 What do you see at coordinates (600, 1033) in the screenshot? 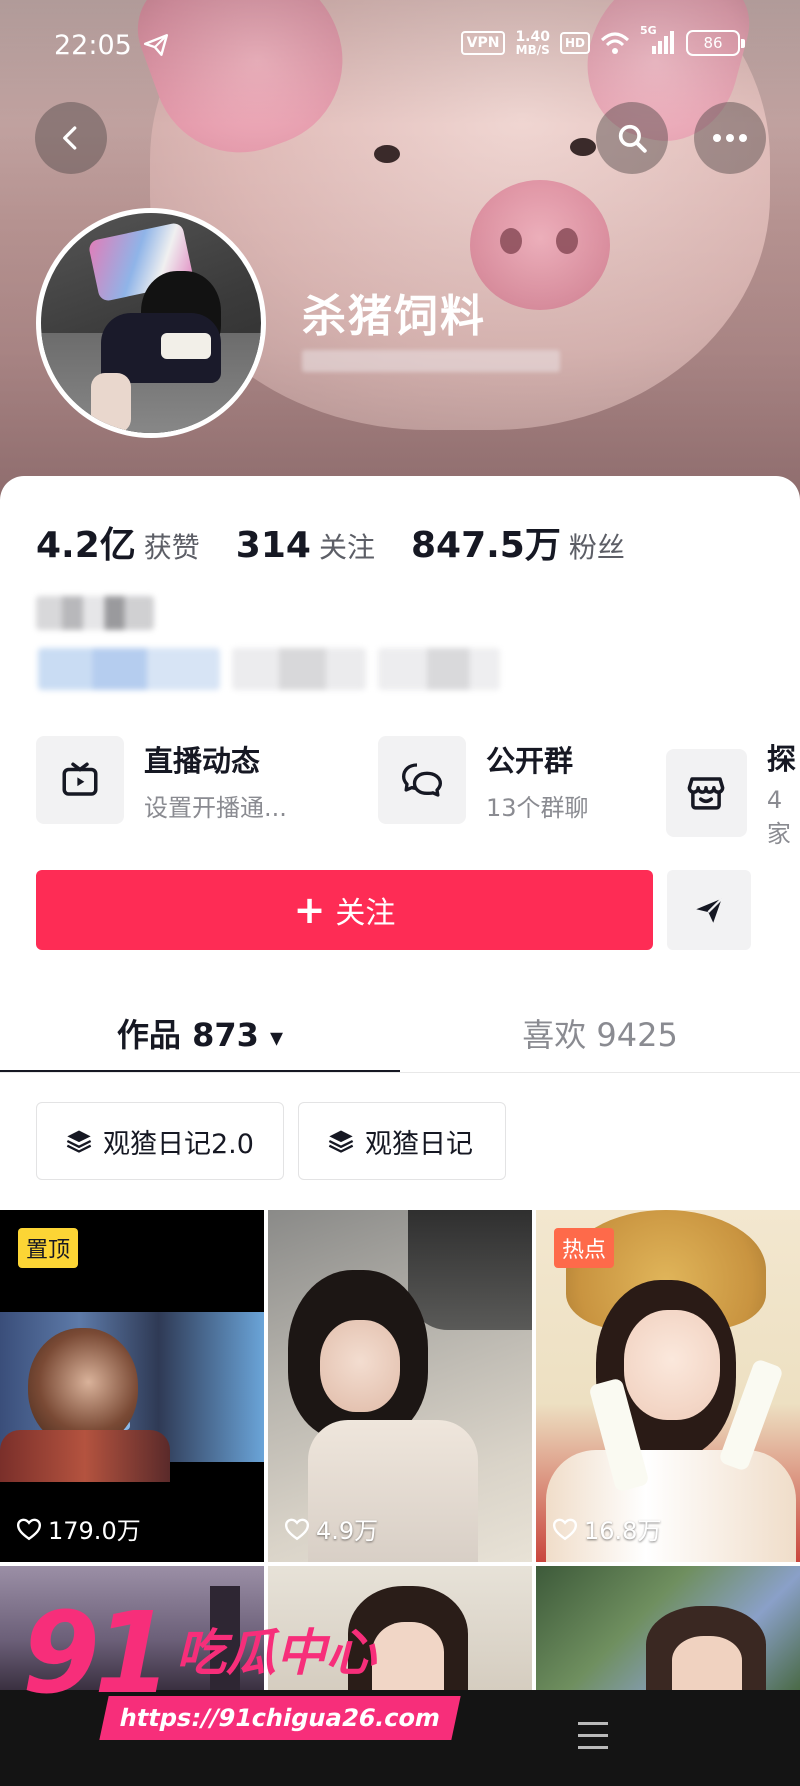
I see `tab-likes: 喜欢 9425` at bounding box center [600, 1033].